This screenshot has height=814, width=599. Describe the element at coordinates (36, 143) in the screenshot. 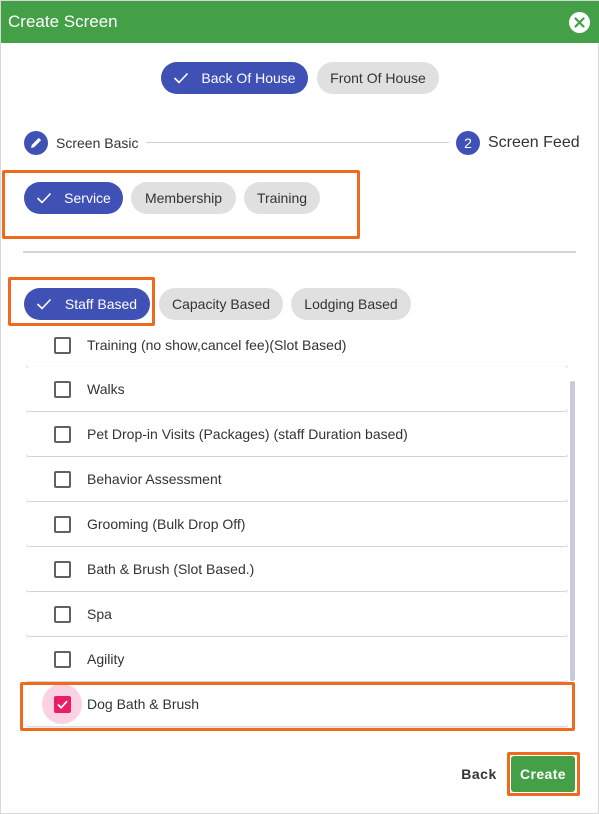

I see `pencil-icon` at that location.